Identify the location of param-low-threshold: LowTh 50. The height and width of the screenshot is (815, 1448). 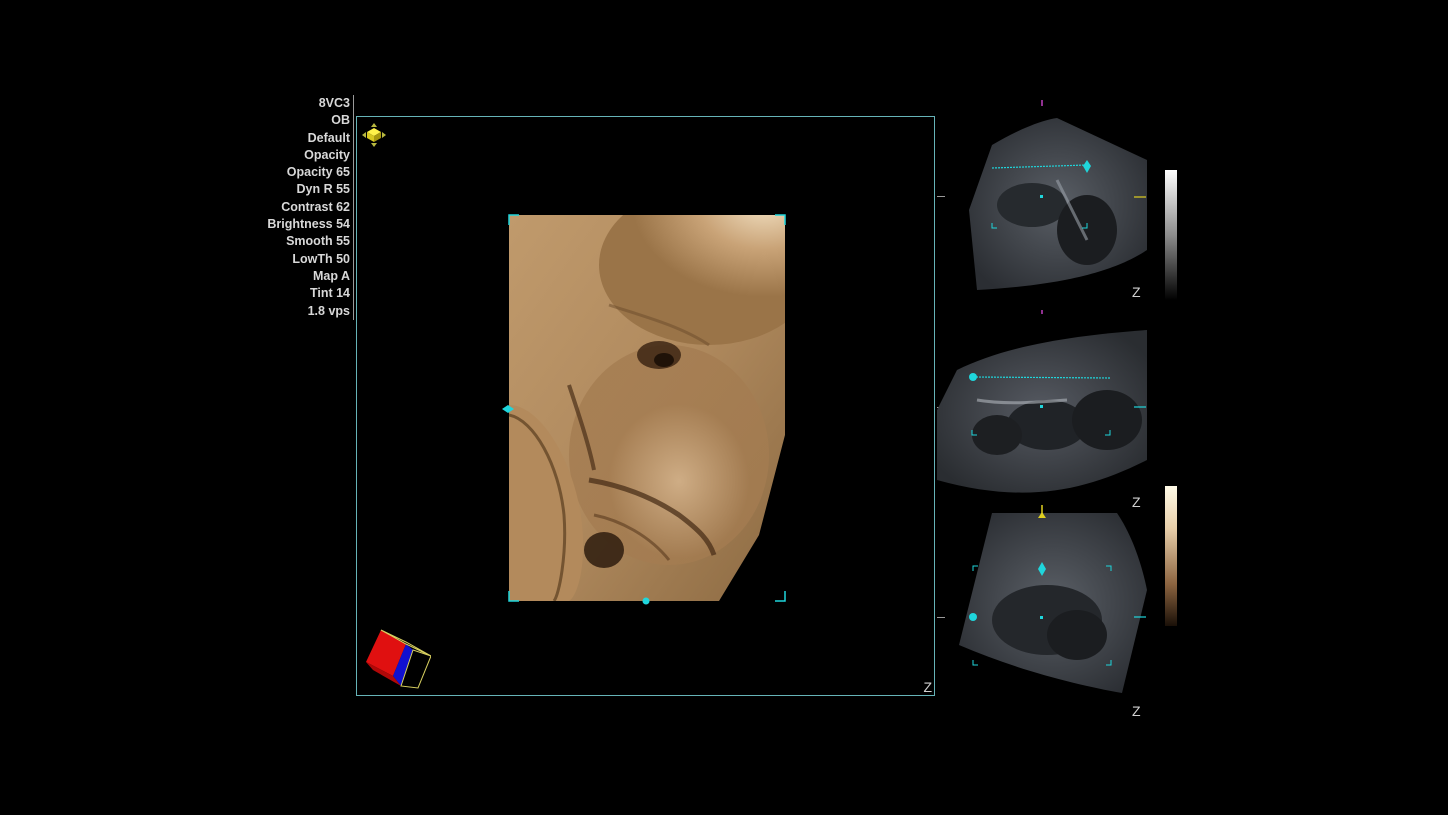
(321, 258).